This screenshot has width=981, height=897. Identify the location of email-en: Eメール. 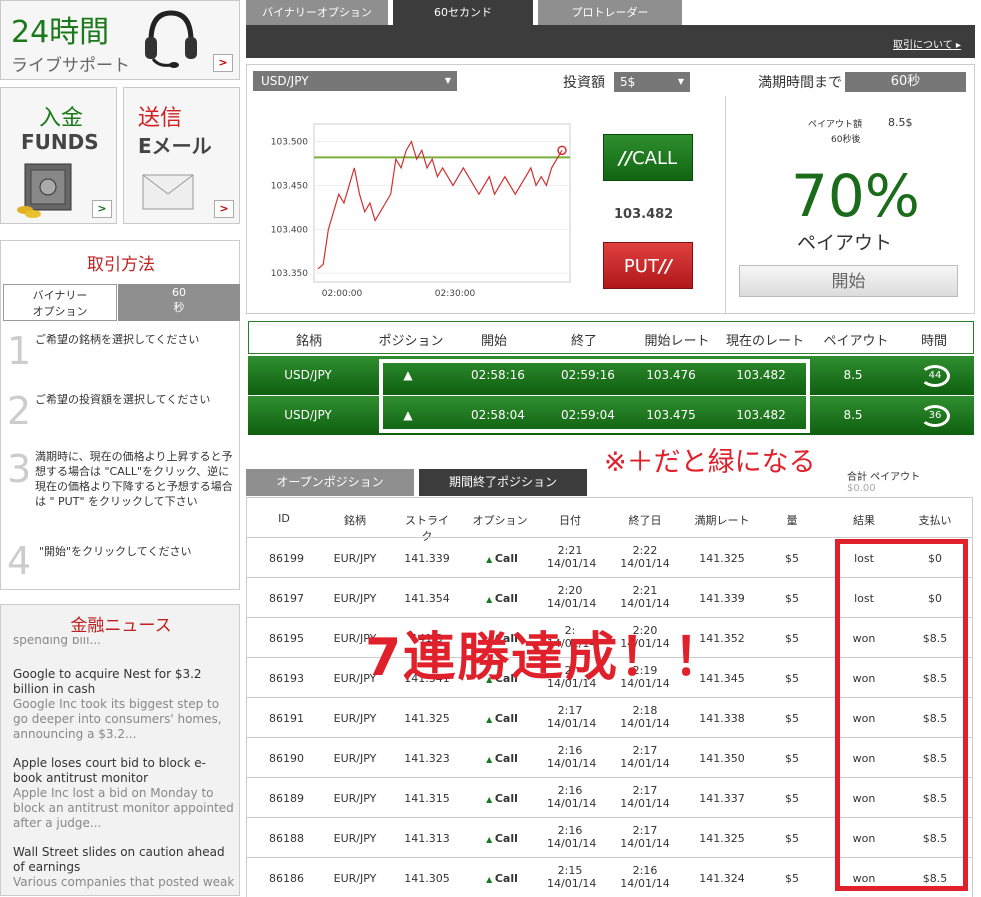
(175, 146).